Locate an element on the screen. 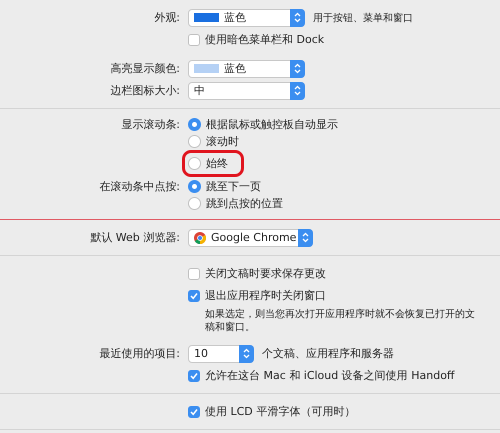  setting-hint: 个文稿、应用程序和服务器 is located at coordinates (328, 353).